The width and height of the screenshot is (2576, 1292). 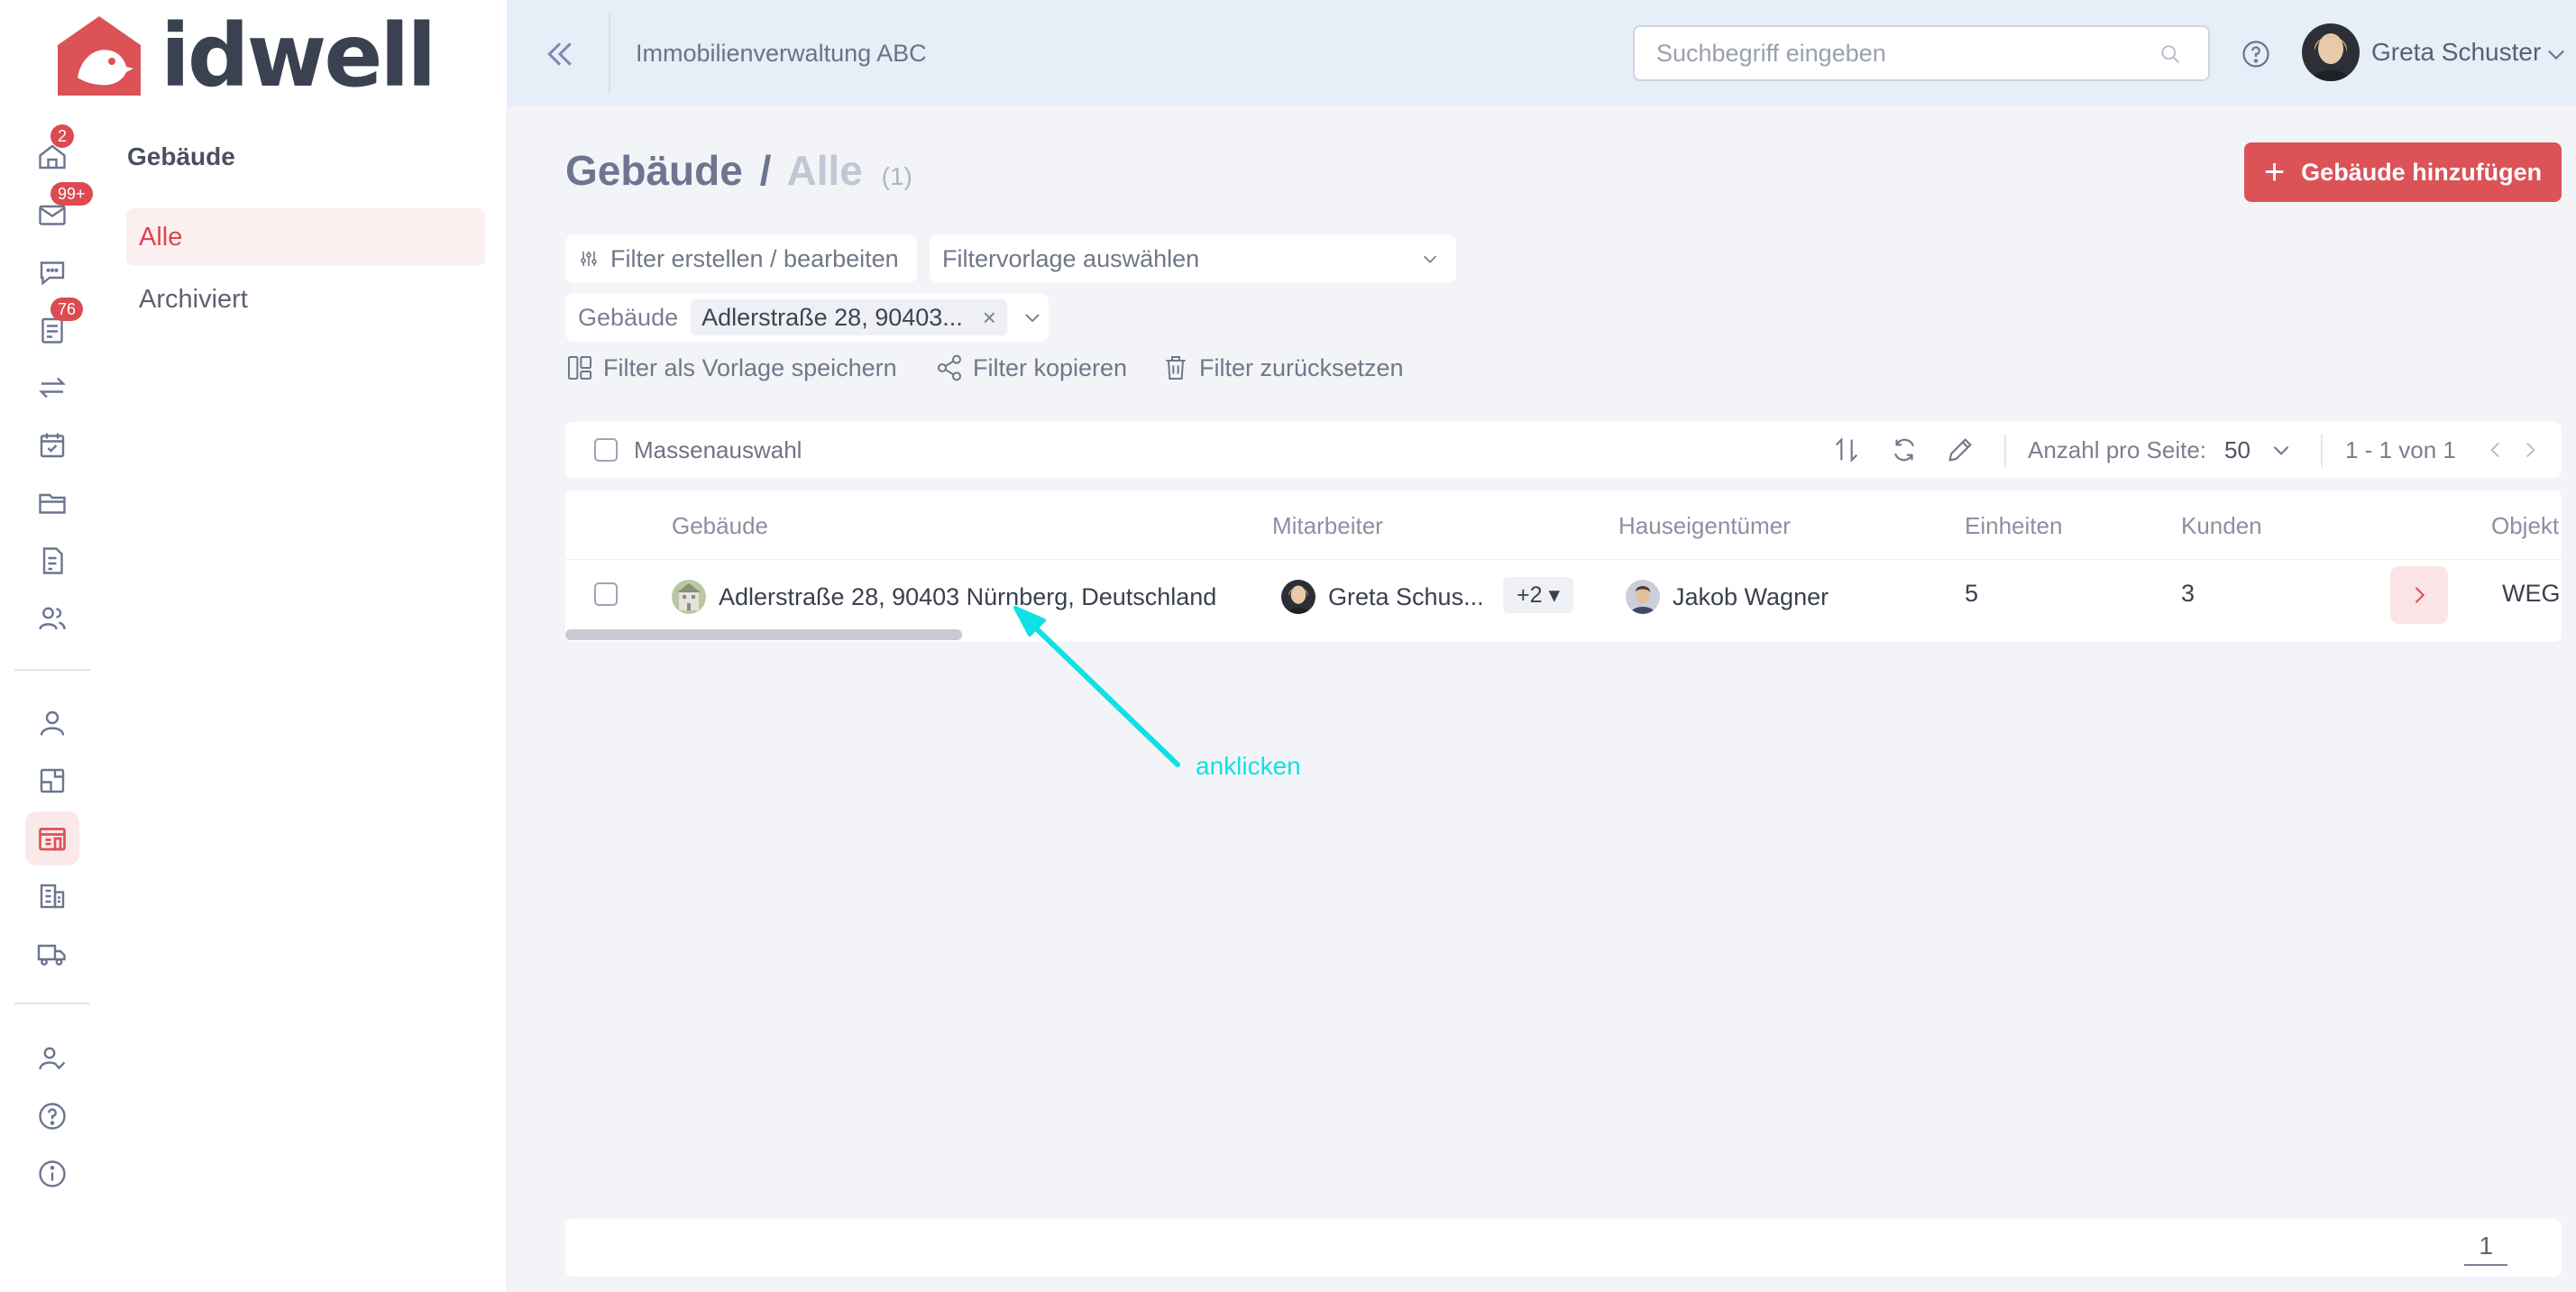 I want to click on breadcrumb-current: Alle, so click(x=824, y=170).